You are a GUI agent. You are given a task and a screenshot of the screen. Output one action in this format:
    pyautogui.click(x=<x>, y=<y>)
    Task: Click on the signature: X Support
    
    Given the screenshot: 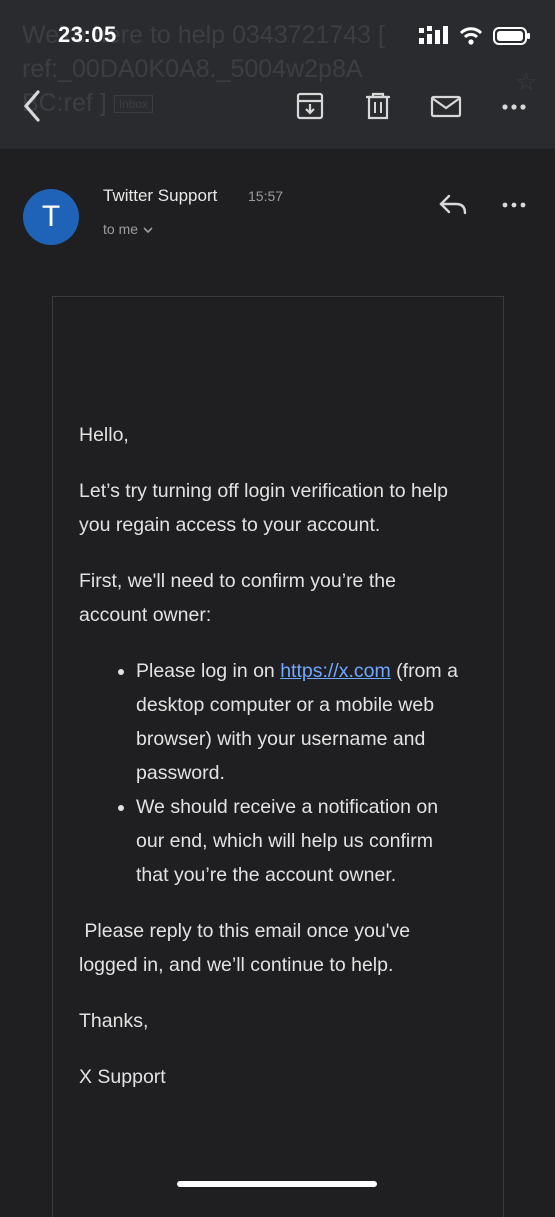 What is the action you would take?
    pyautogui.click(x=122, y=1077)
    